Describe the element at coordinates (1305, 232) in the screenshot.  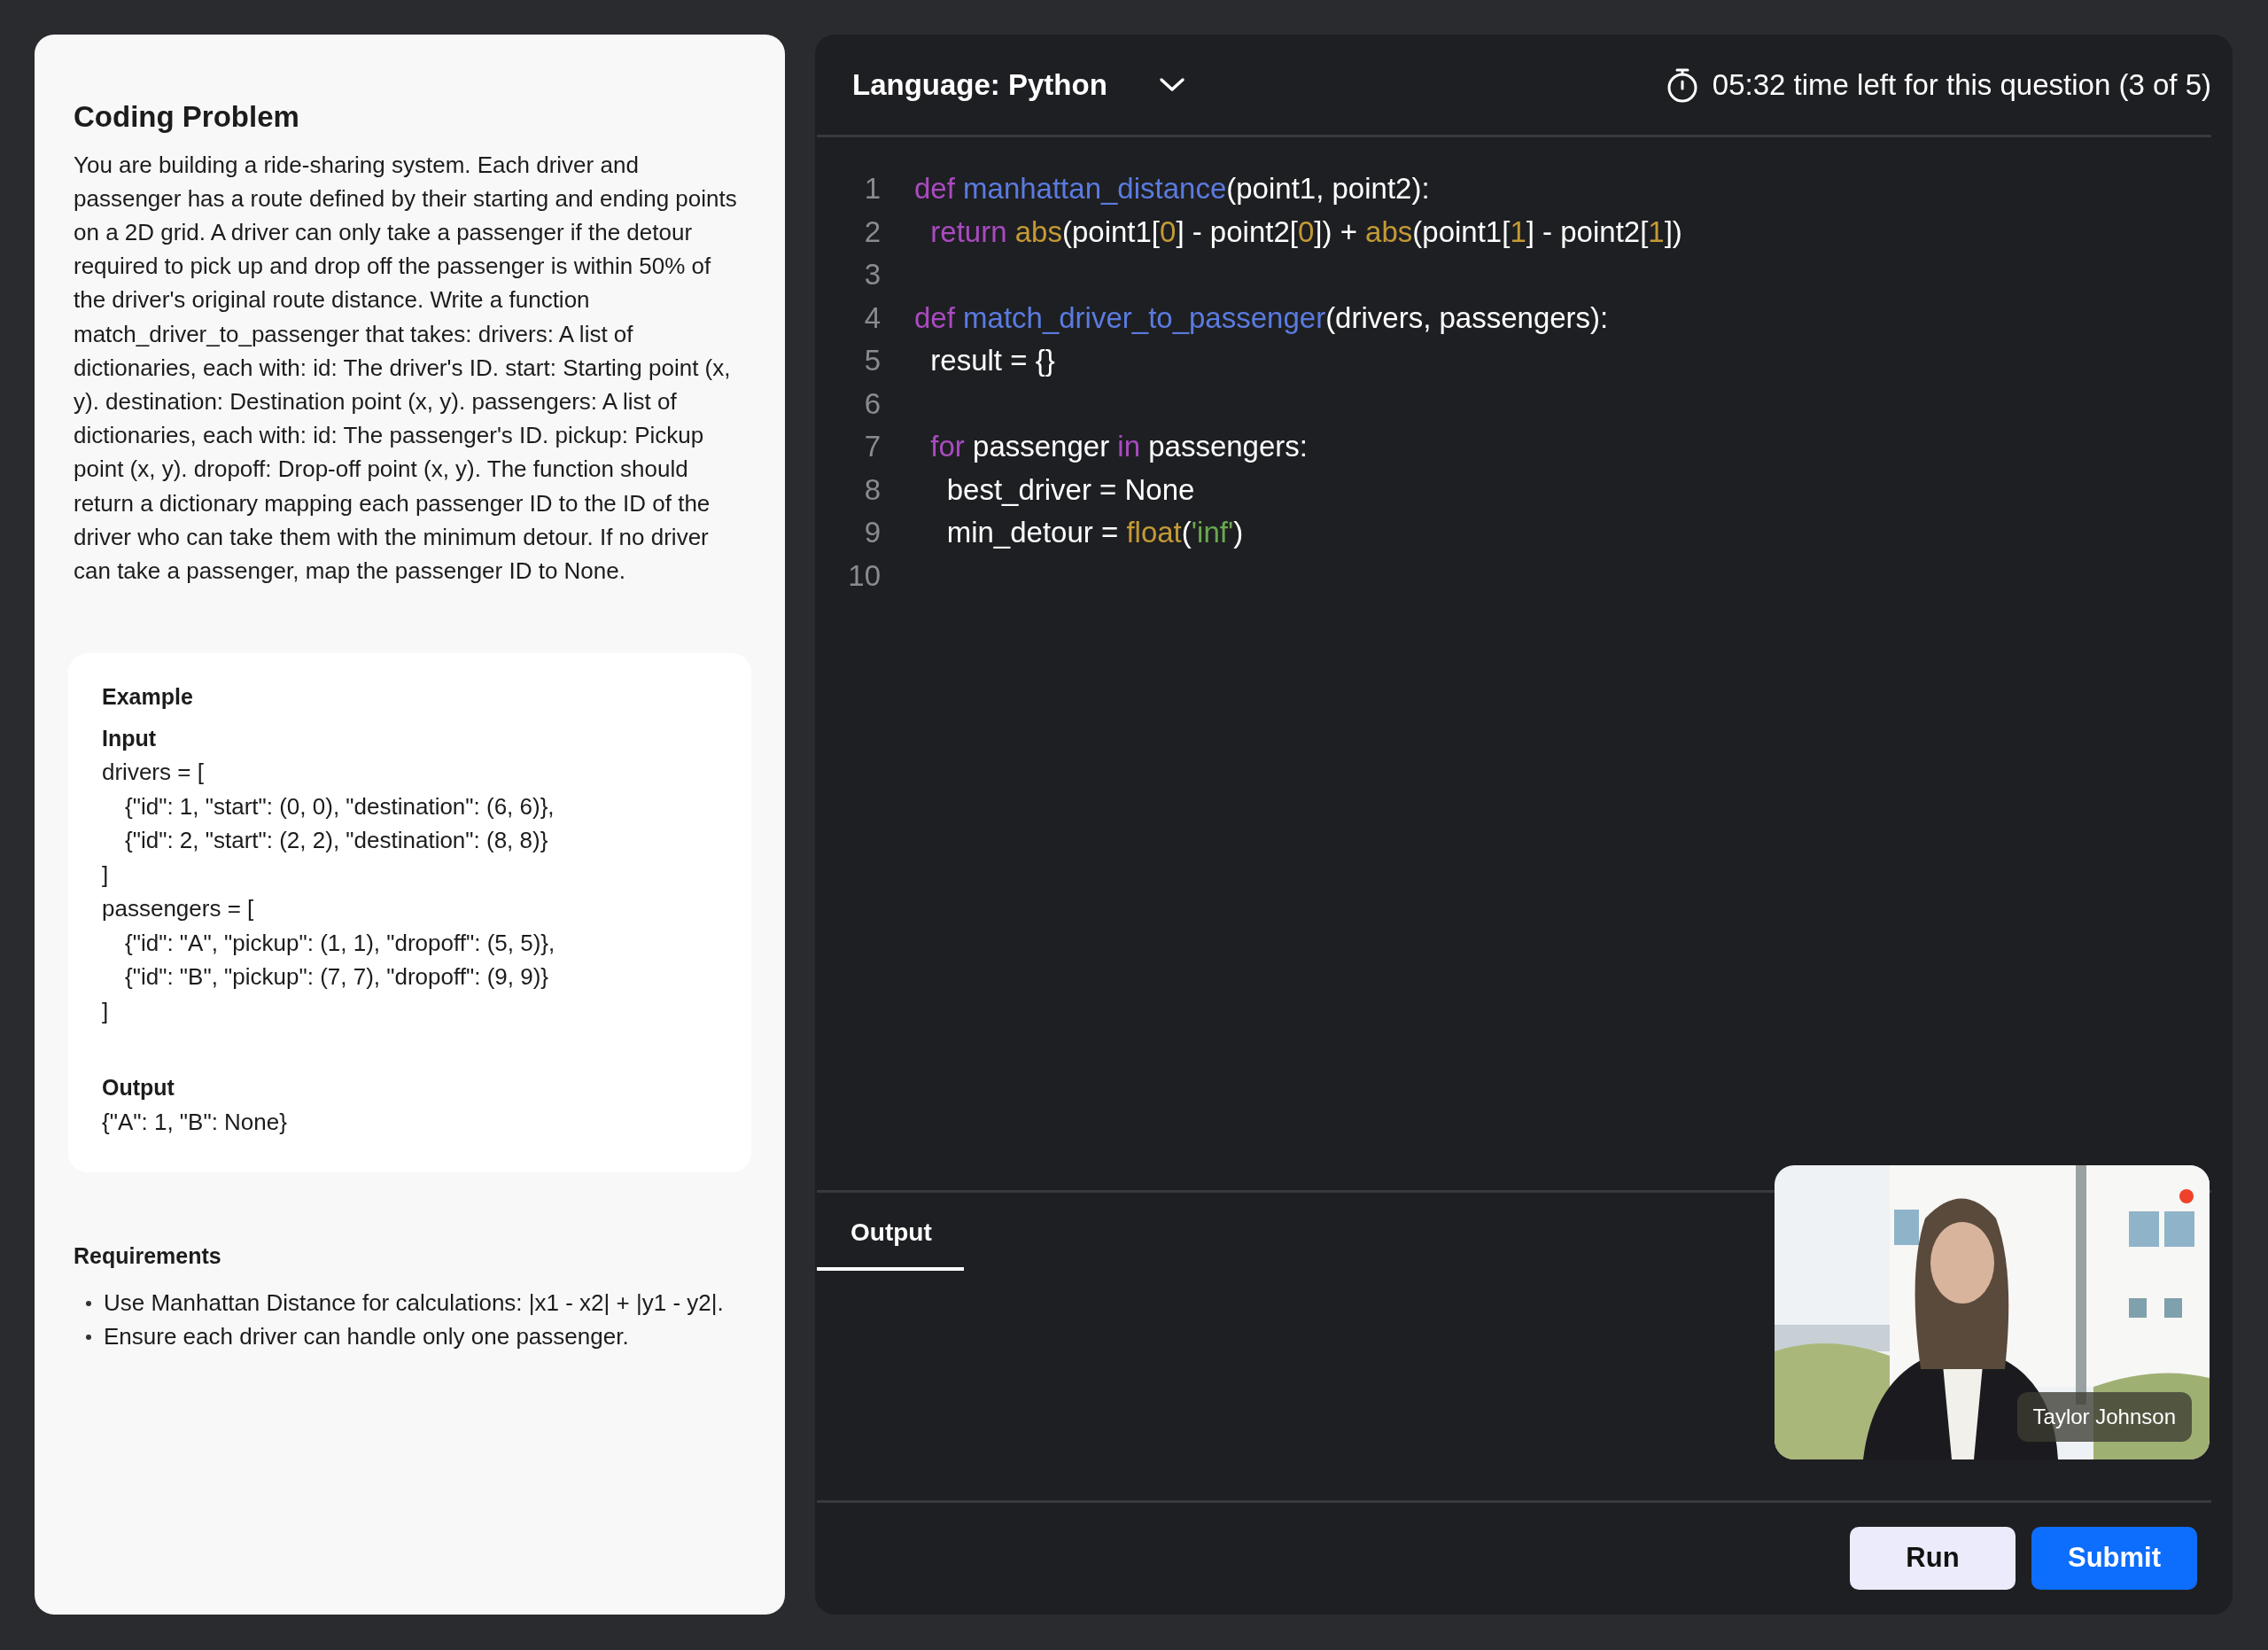
I see `code-line: return abs(point1[0] - point2[0]) + abs(point1[1] - point2[1])` at that location.